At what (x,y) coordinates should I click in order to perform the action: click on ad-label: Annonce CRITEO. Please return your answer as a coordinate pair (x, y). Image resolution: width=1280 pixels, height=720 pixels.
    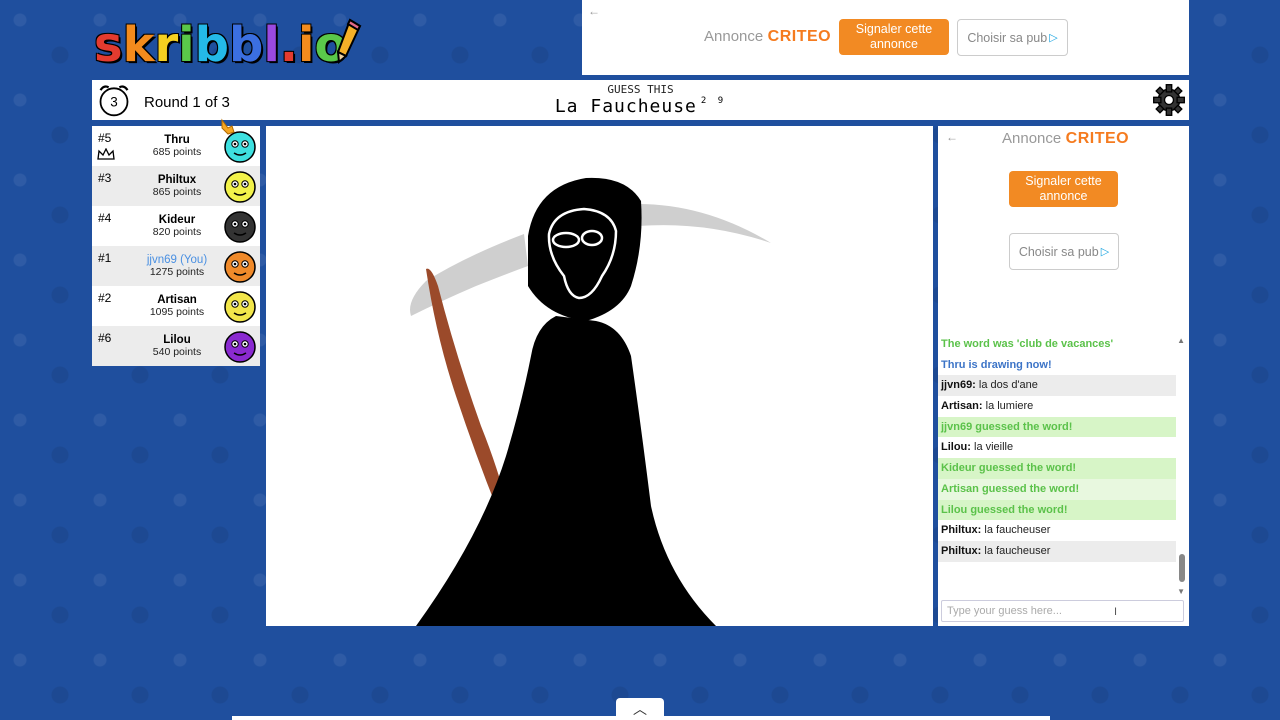
    Looking at the image, I should click on (767, 37).